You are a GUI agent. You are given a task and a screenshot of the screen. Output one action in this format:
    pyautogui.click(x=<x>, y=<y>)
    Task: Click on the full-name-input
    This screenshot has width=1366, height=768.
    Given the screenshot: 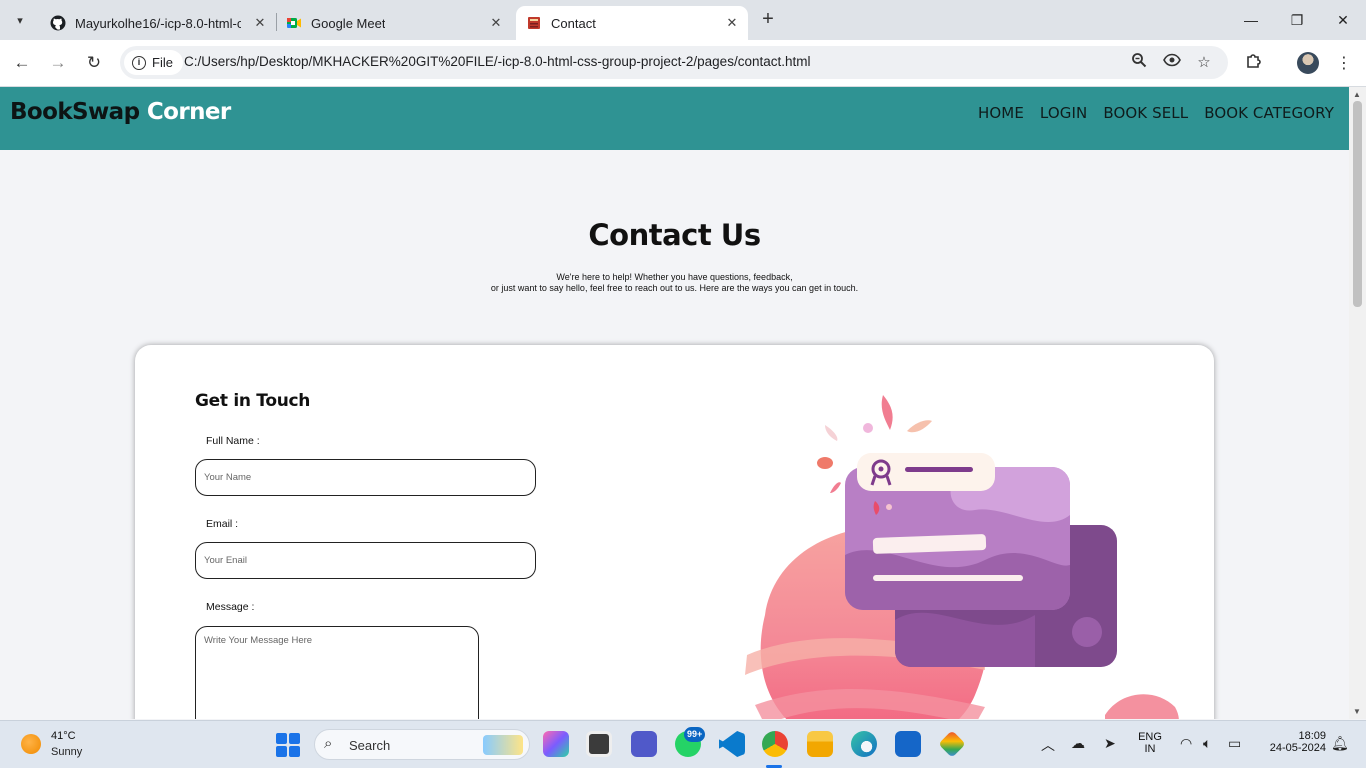 What is the action you would take?
    pyautogui.click(x=365, y=477)
    